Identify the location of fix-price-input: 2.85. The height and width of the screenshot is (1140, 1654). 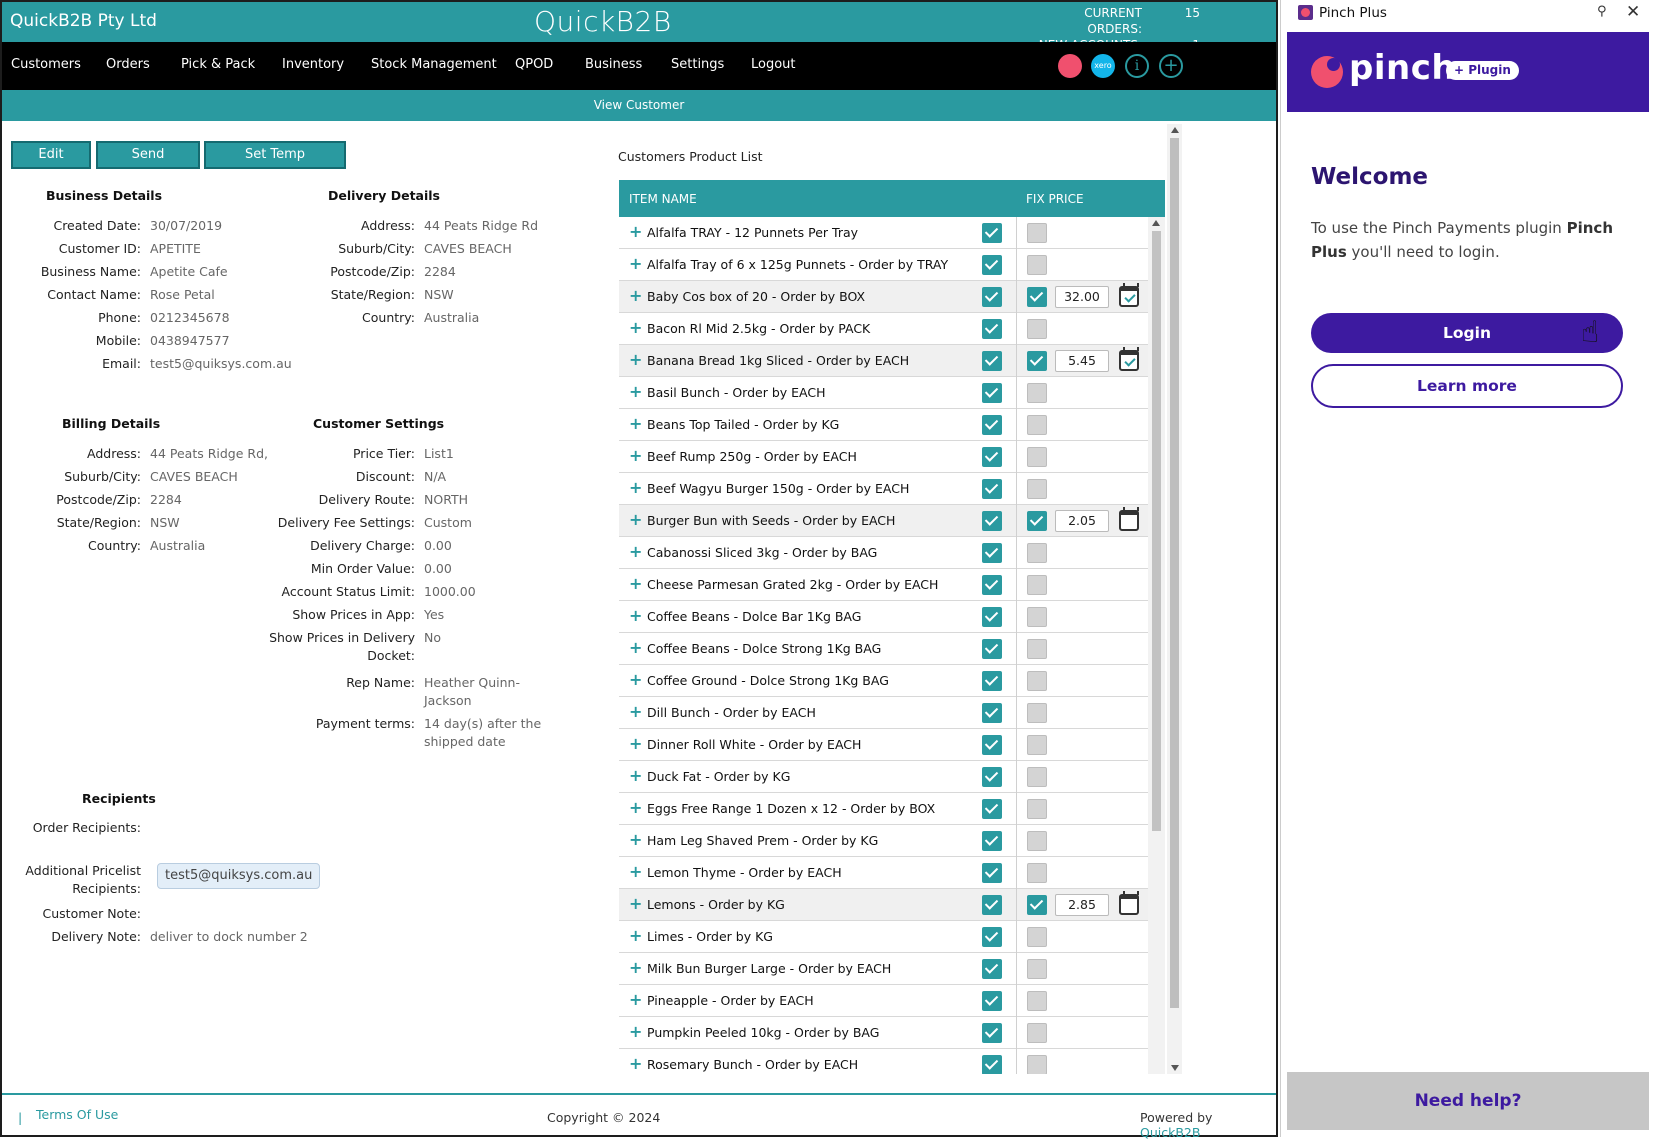
(1082, 905).